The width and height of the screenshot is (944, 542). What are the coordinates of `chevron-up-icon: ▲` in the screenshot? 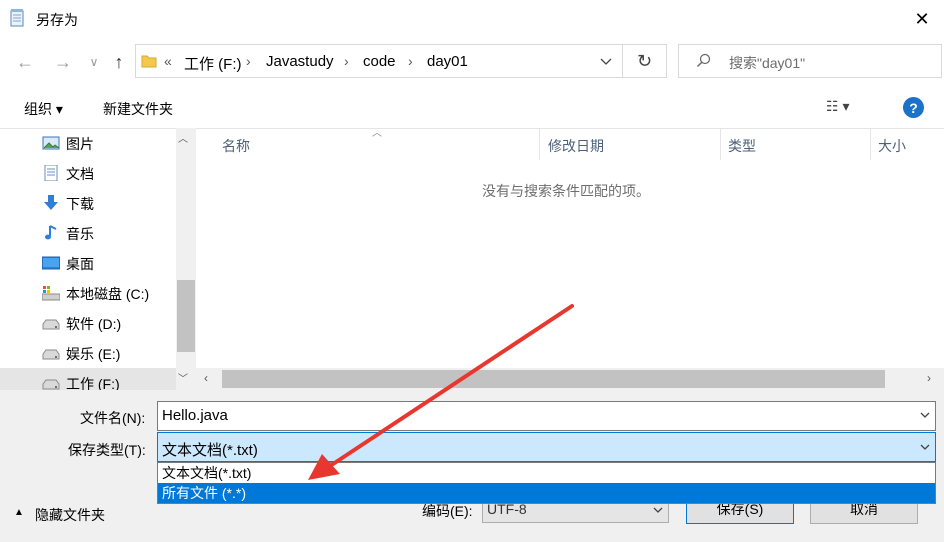 It's located at (19, 512).